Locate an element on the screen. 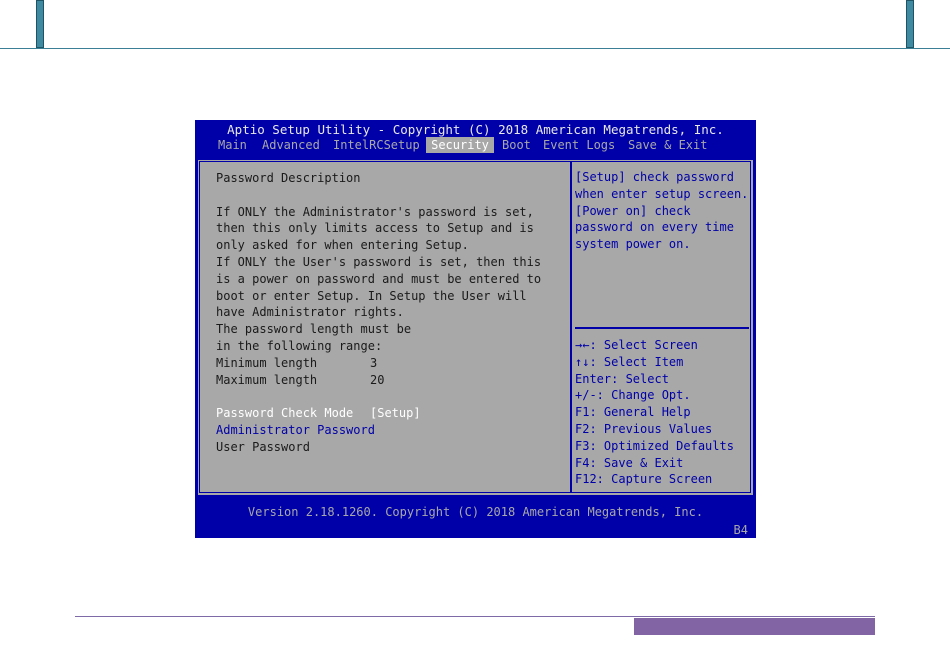 Image resolution: width=950 pixels, height=672 pixels. help-divider is located at coordinates (662, 328).